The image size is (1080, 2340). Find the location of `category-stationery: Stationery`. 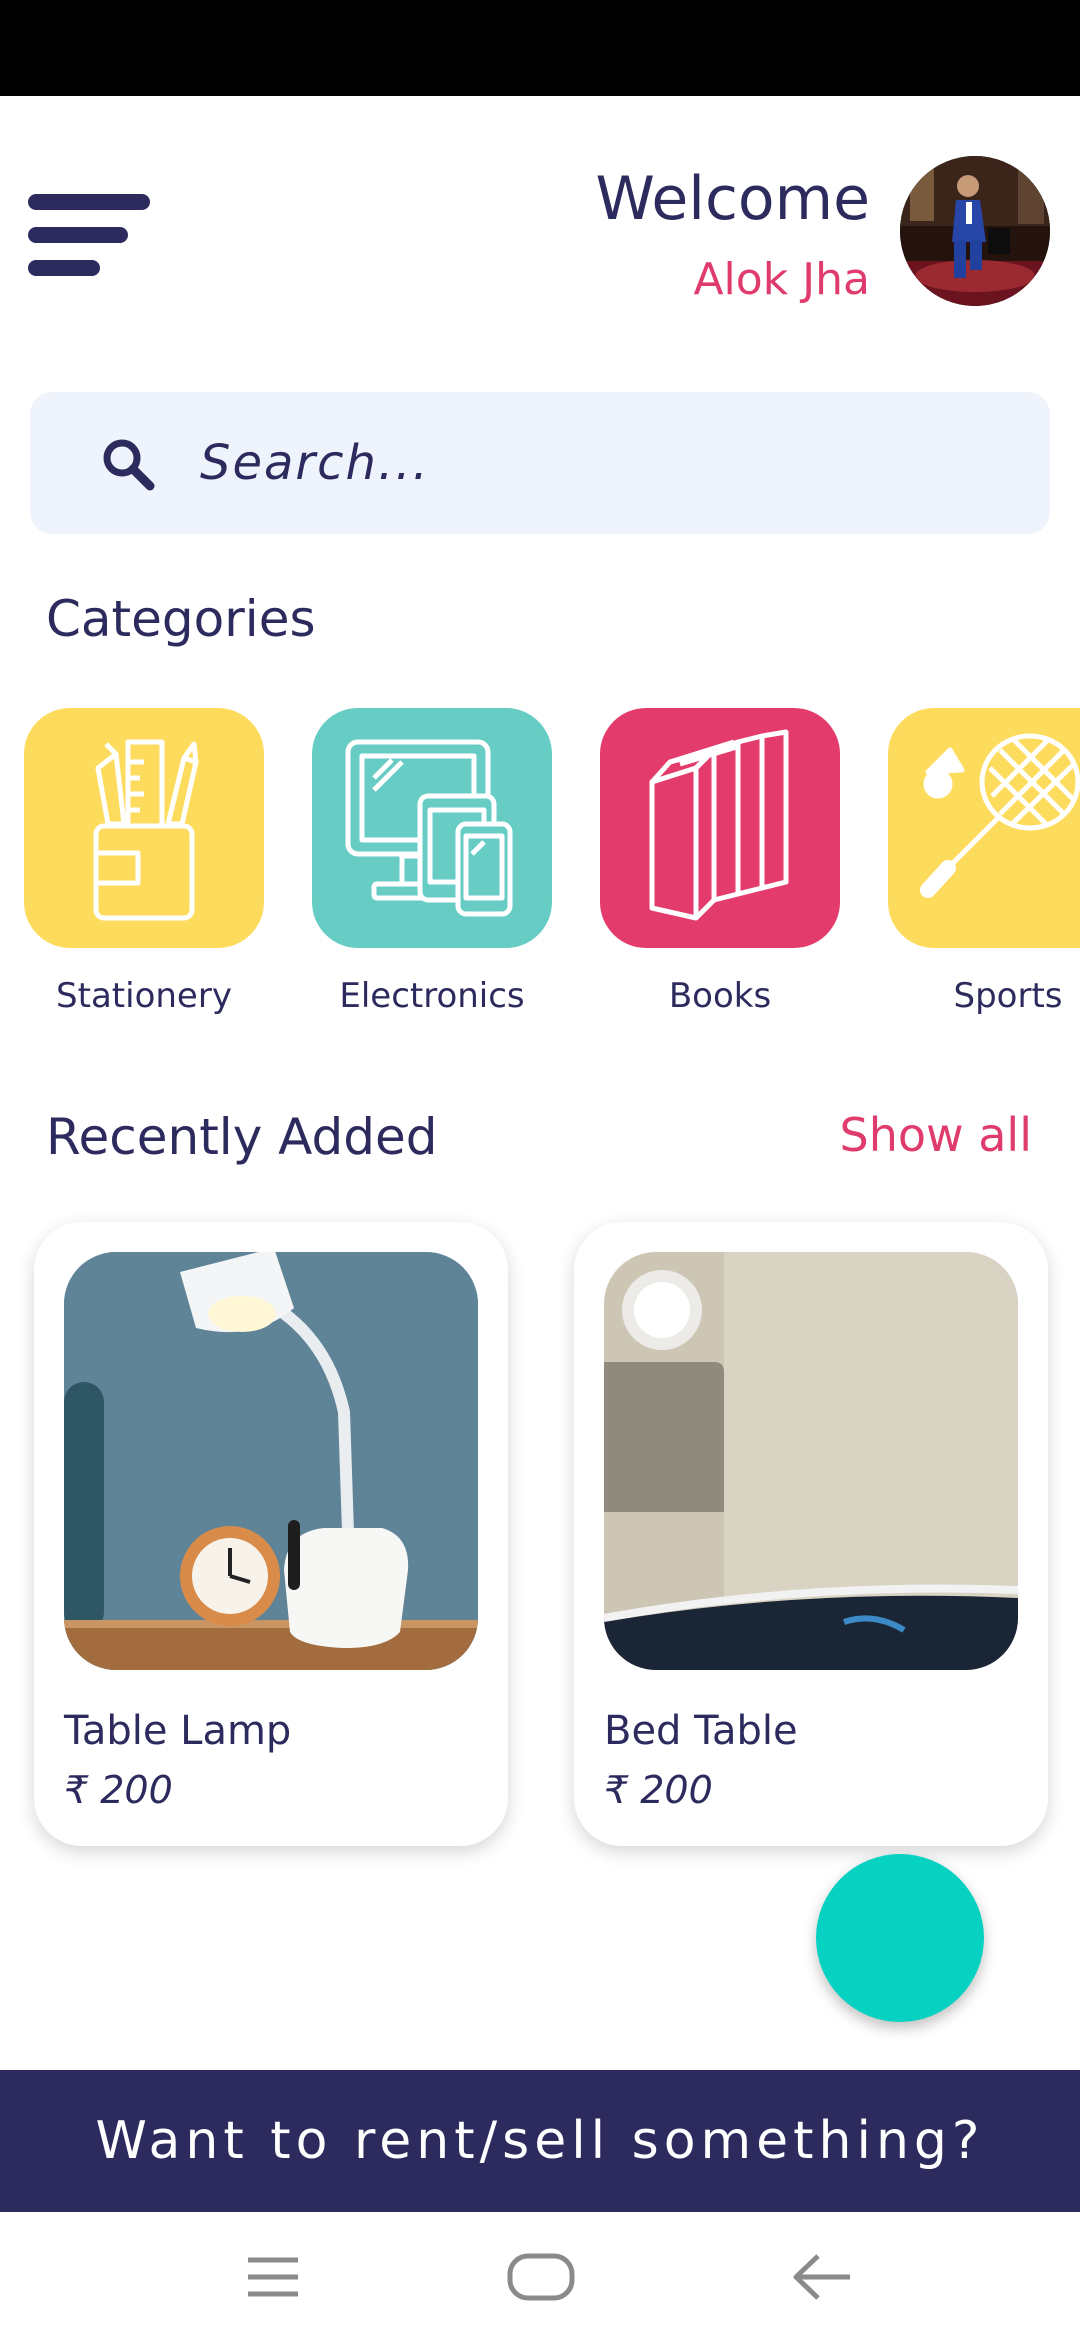

category-stationery: Stationery is located at coordinates (144, 862).